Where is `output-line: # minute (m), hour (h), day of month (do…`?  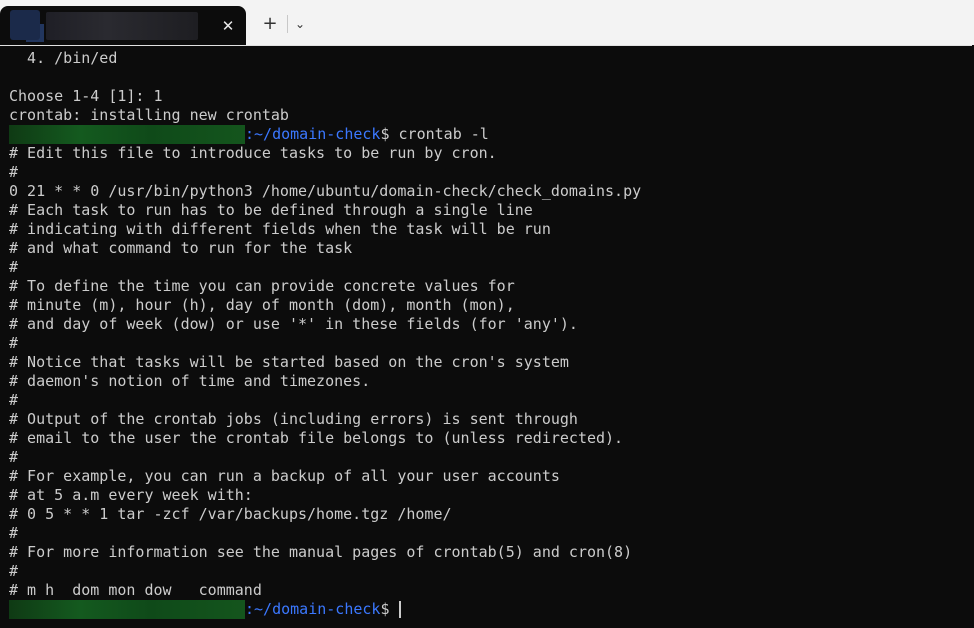
output-line: # minute (m), hour (h), day of month (do… is located at coordinates (262, 305).